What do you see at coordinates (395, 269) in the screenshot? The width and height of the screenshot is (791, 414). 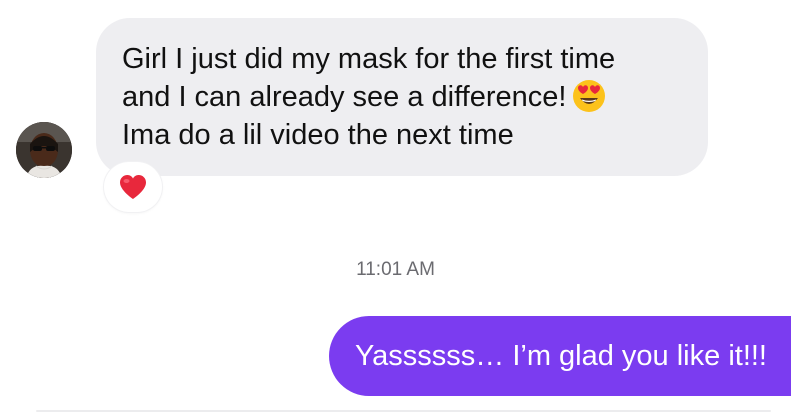 I see `message-timestamp: 11:01 AM` at bounding box center [395, 269].